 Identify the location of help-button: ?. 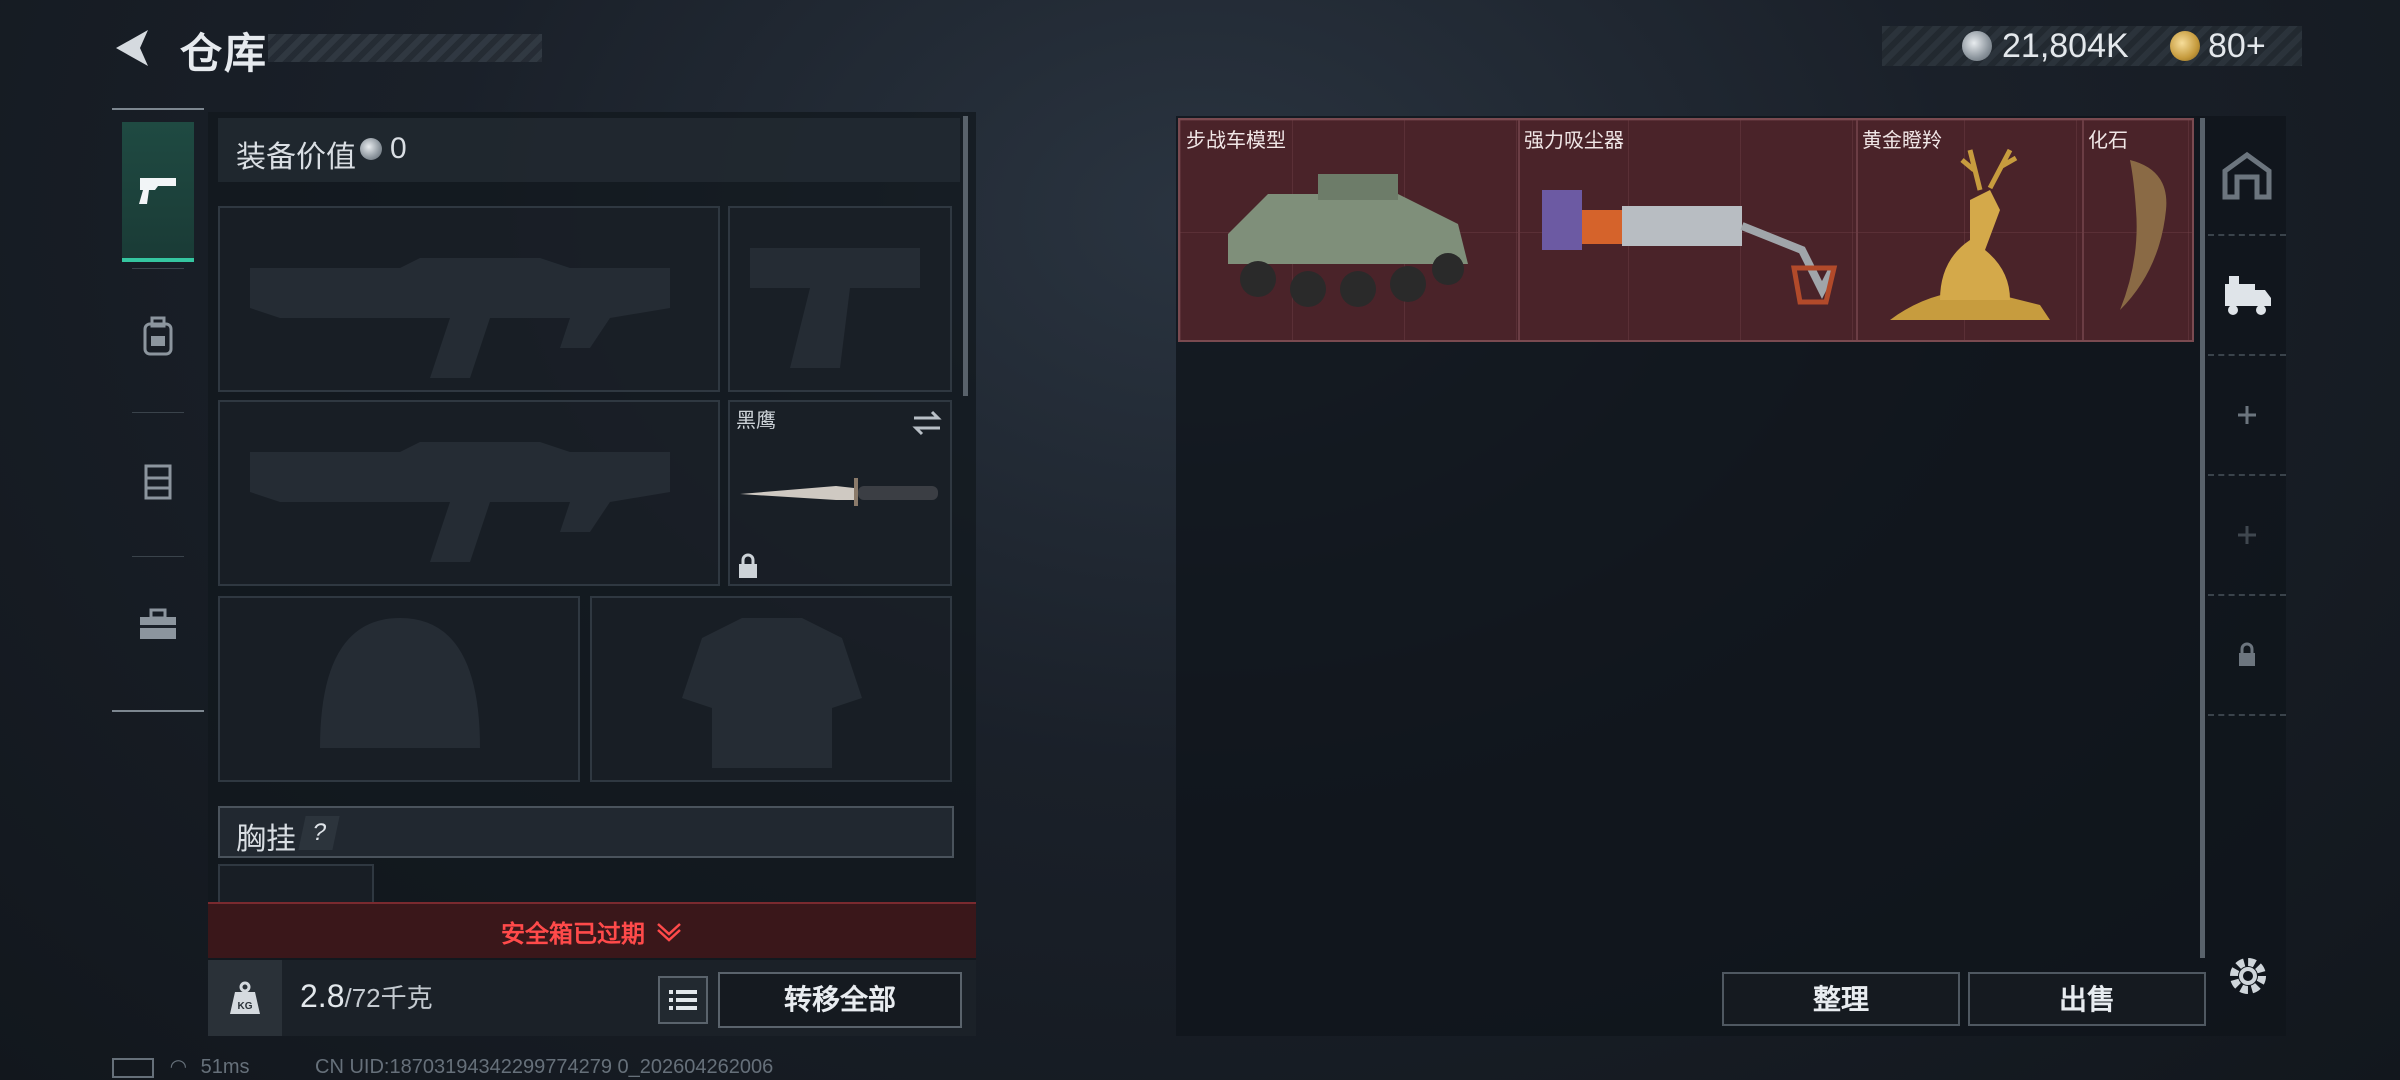
(319, 833).